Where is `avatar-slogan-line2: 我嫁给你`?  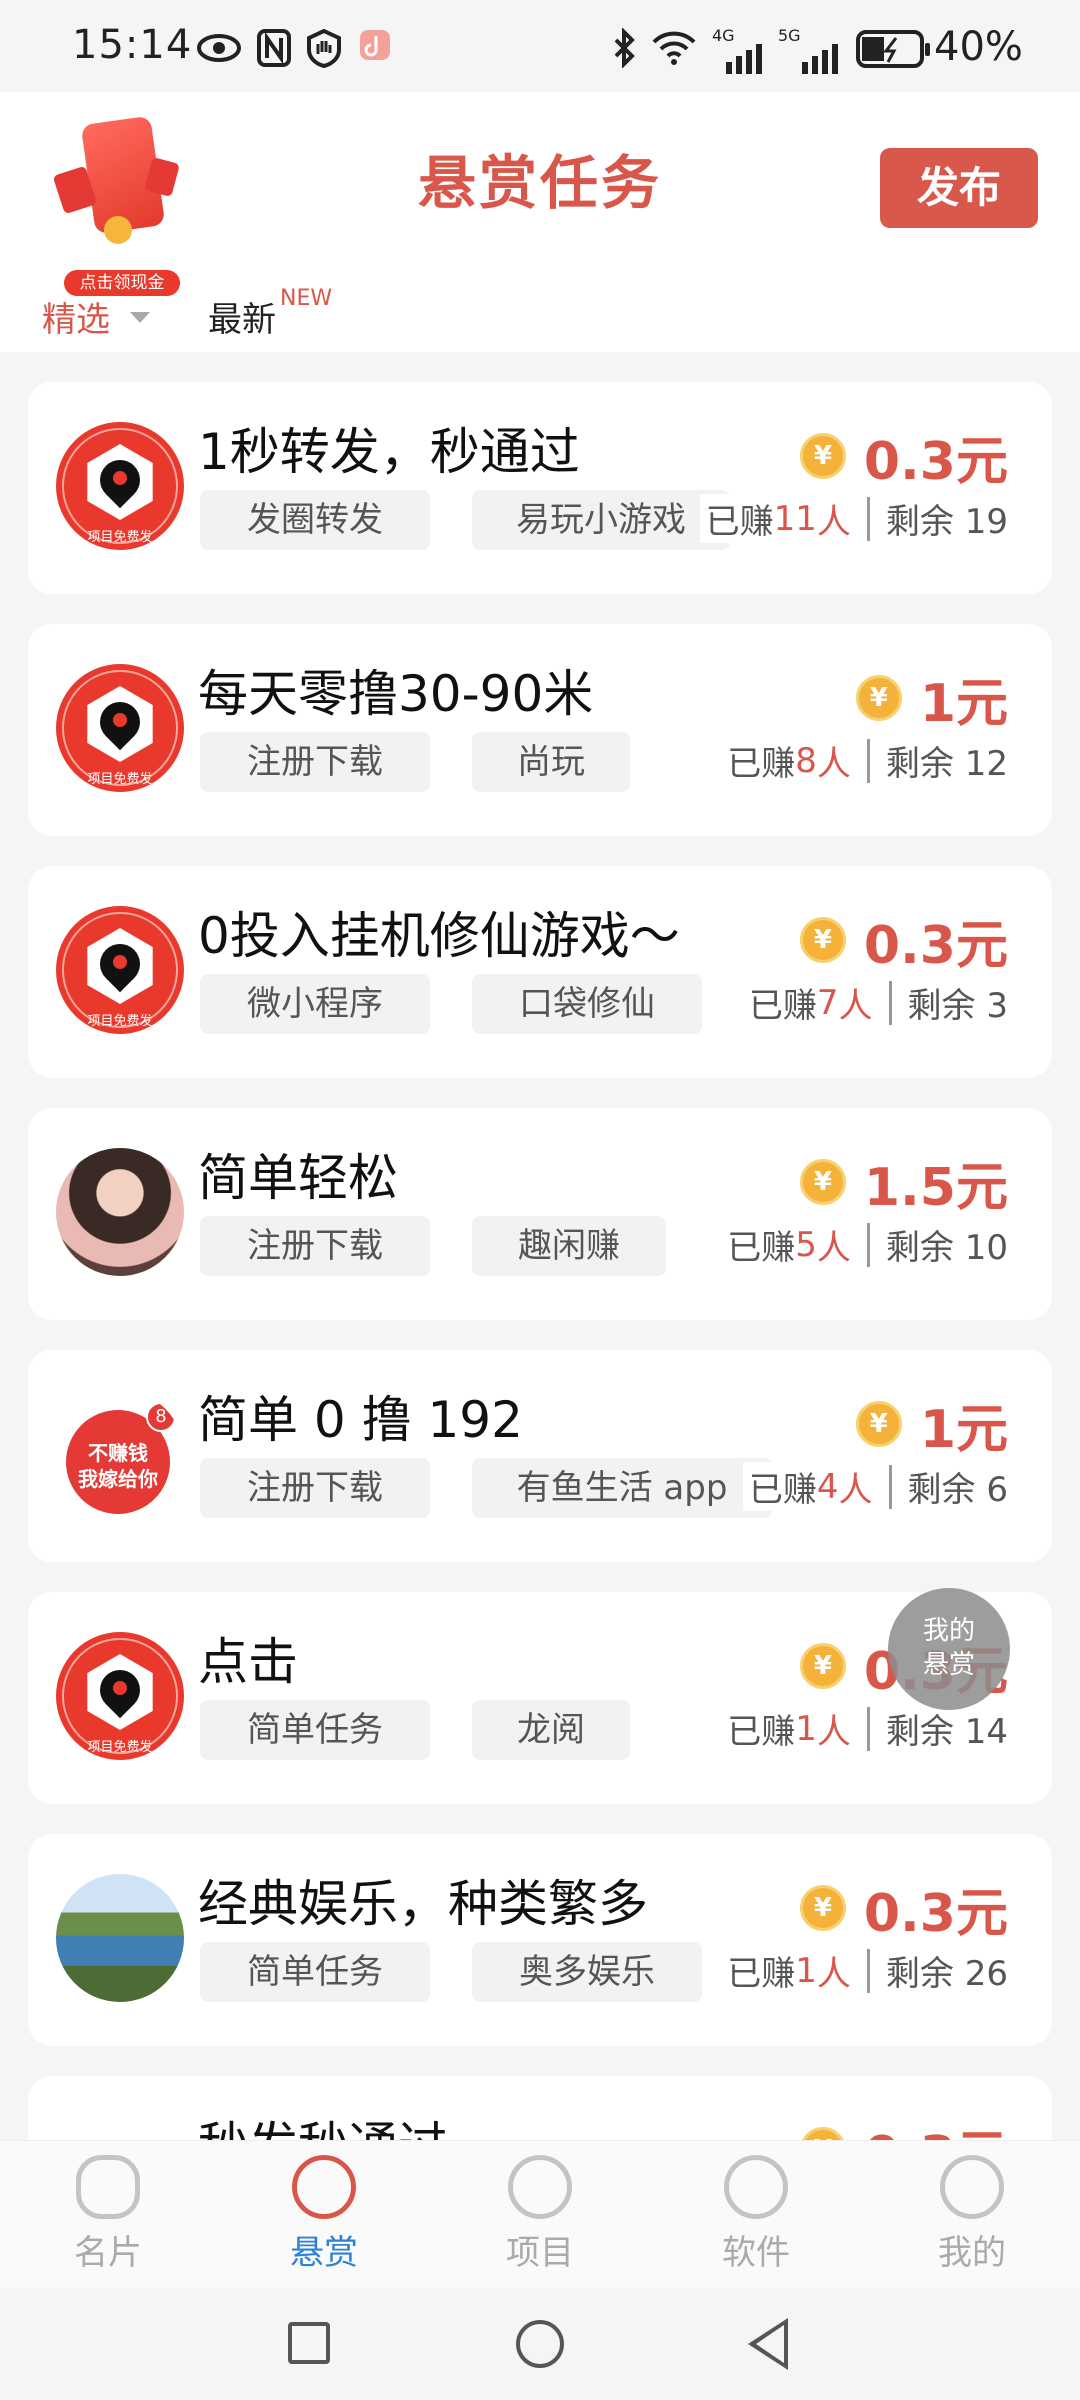 avatar-slogan-line2: 我嫁给你 is located at coordinates (118, 1479).